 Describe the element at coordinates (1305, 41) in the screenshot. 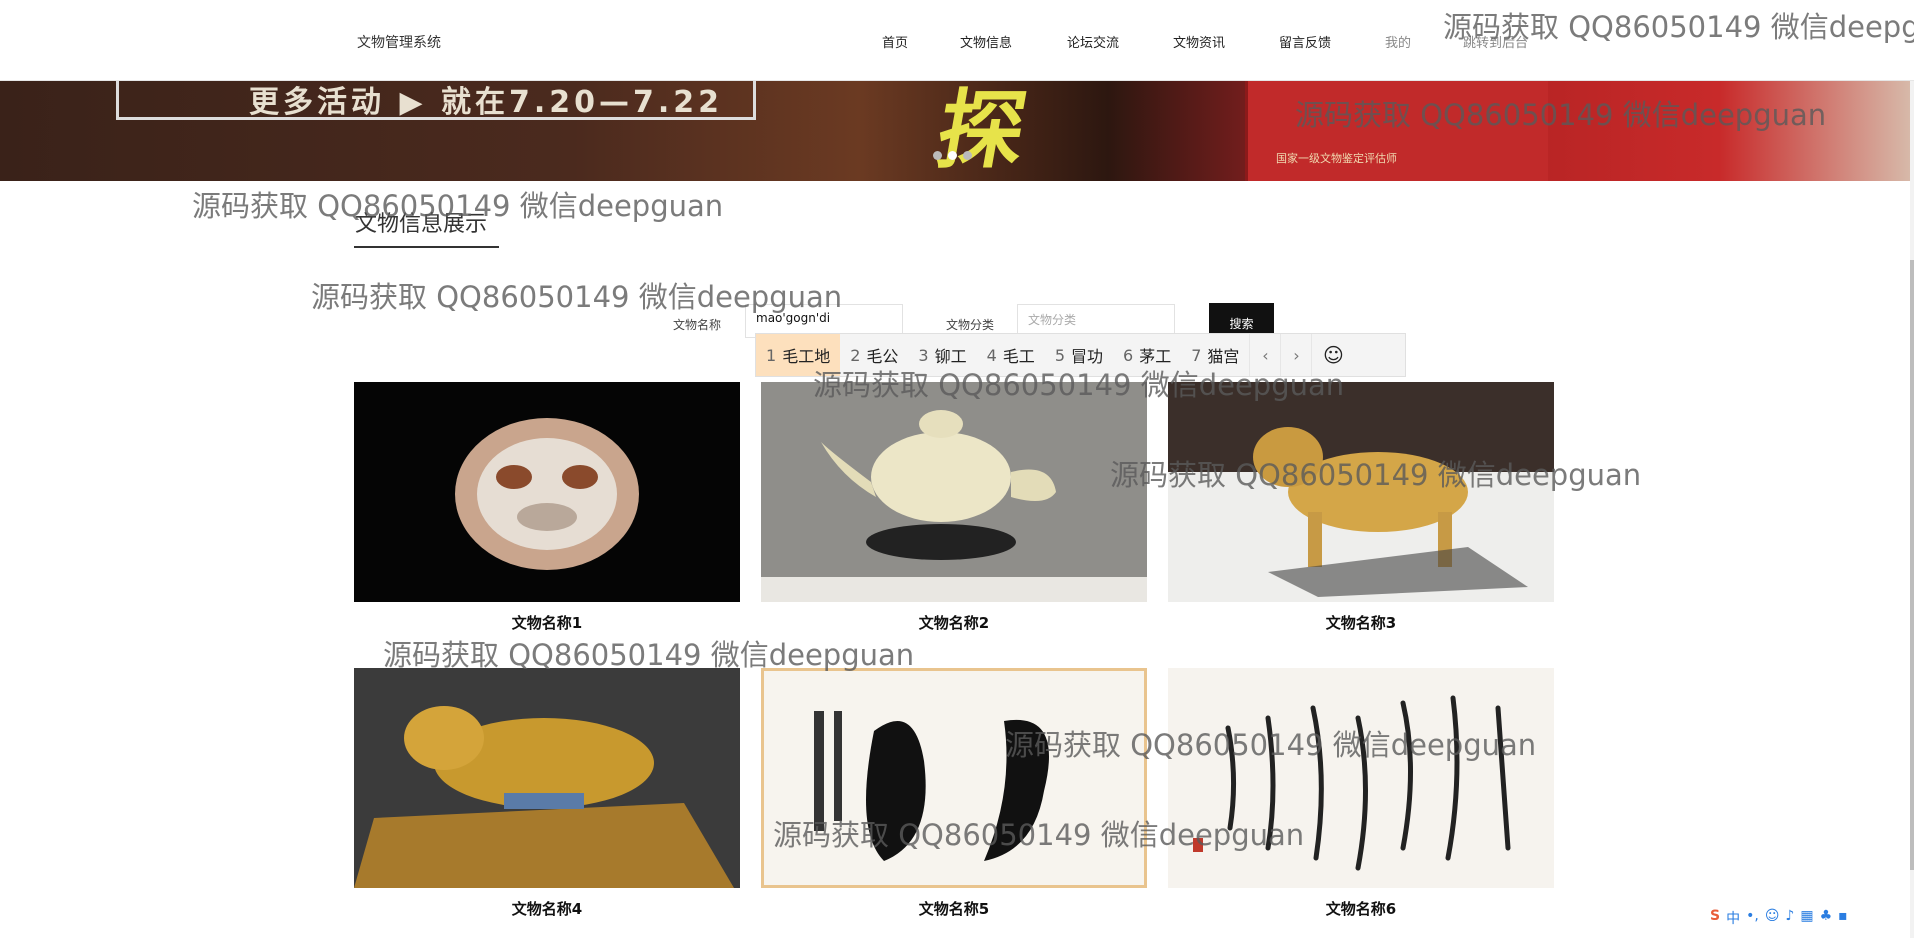

I see `nav-feedback: 留言反馈` at that location.